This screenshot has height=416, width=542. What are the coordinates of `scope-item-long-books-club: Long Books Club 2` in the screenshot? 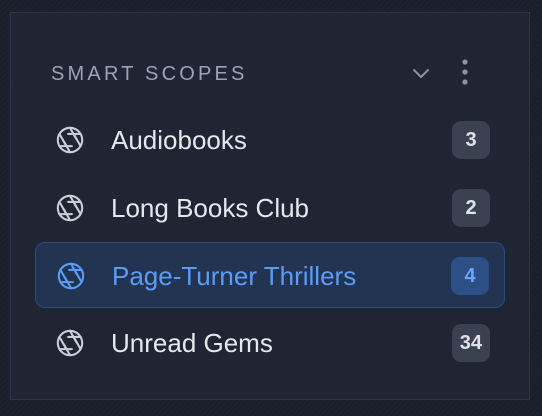 It's located at (270, 208).